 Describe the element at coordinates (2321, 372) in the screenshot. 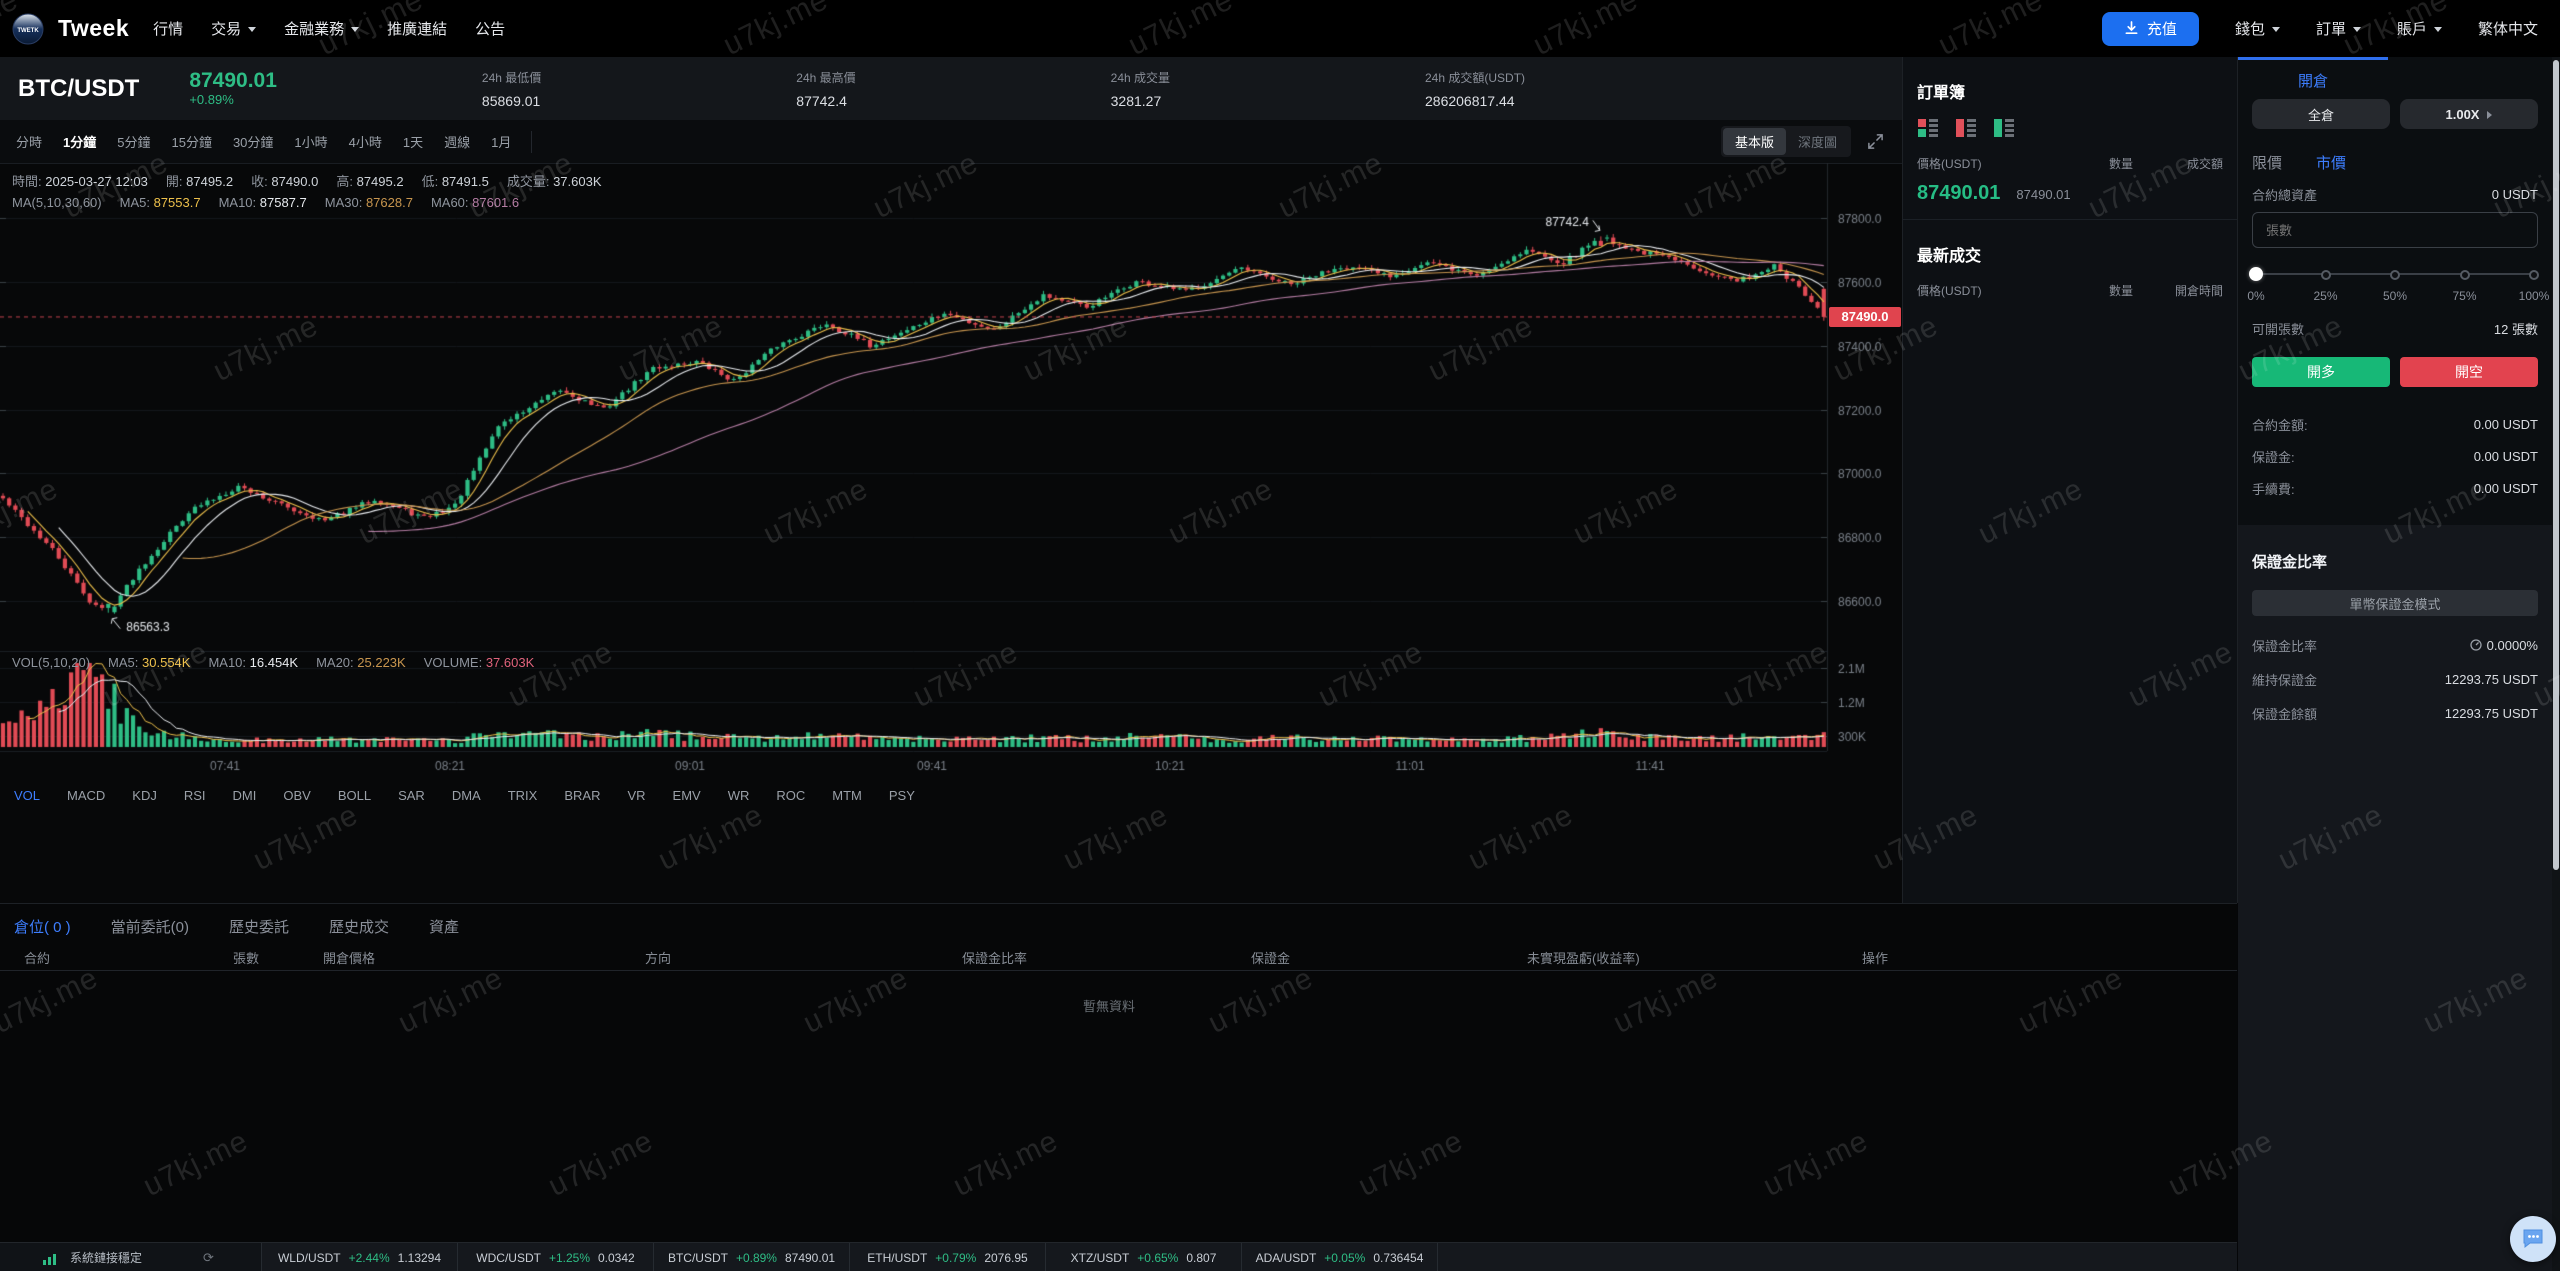

I see `open-long-button: 開多` at that location.